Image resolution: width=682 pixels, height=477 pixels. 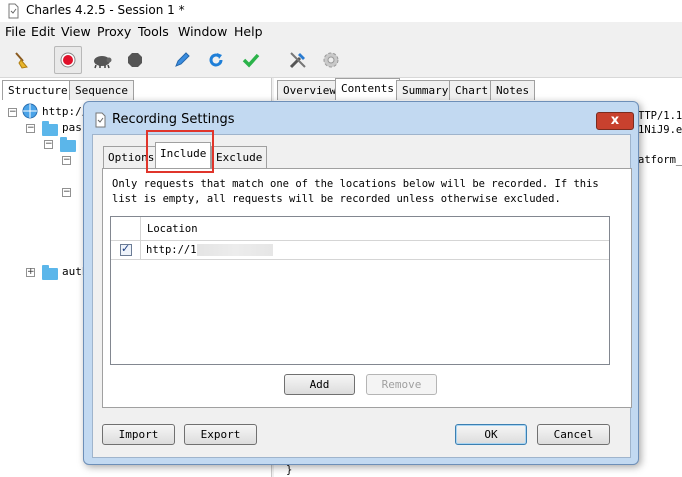 I want to click on response-text: 1NiJ9.ey, so click(x=660, y=130).